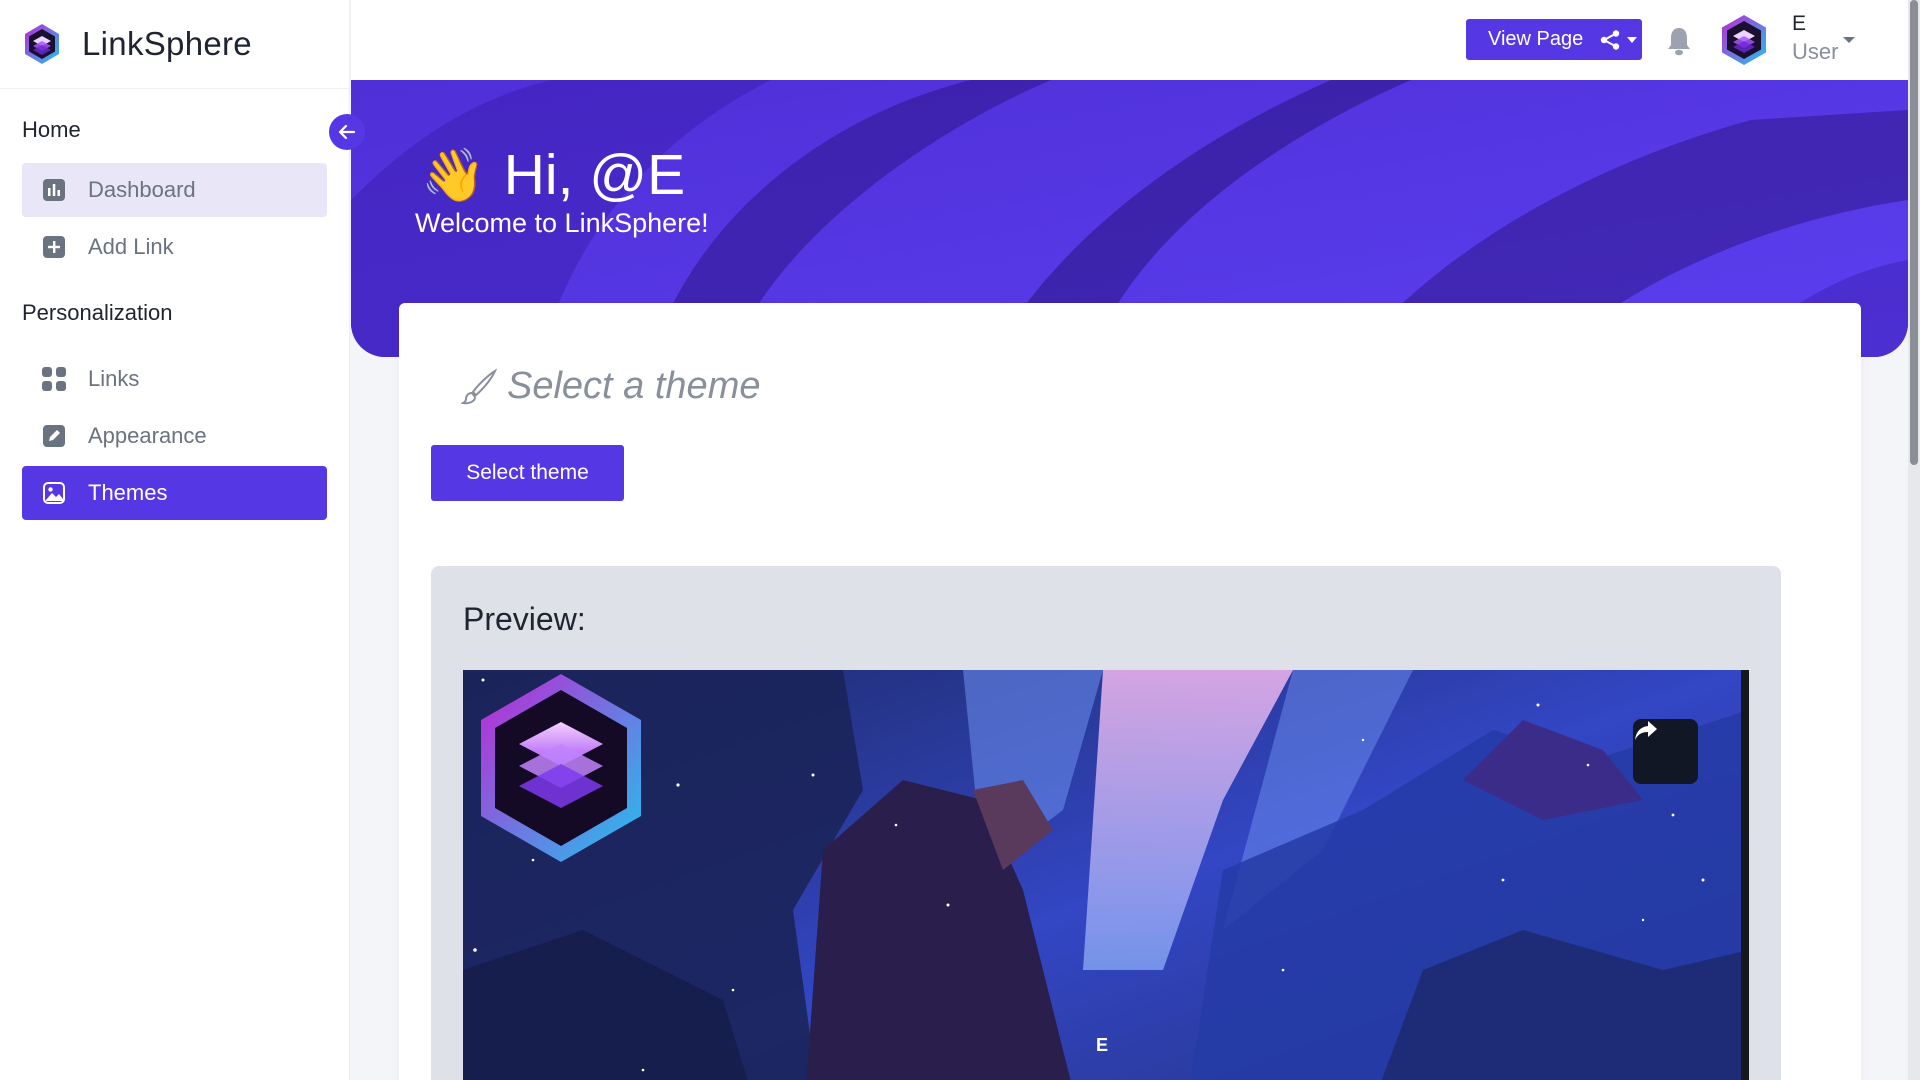 The image size is (1920, 1080). Describe the element at coordinates (453, 175) in the screenshot. I see `wave-emoji-icon: 👋` at that location.